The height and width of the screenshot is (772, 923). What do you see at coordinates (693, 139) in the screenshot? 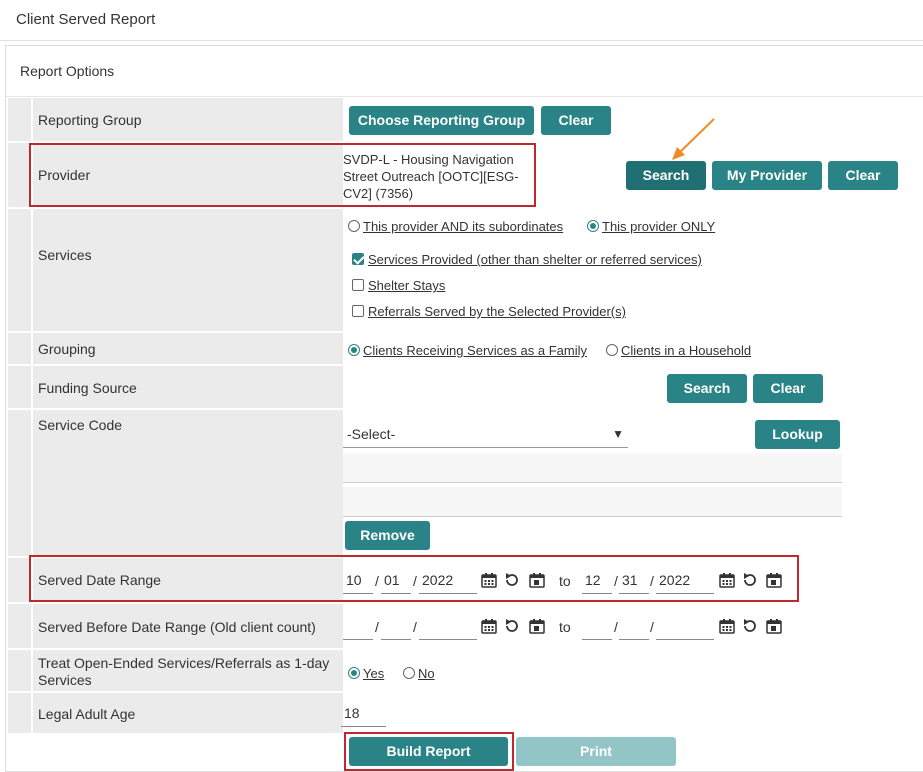
I see `arrow-annotation-icon` at bounding box center [693, 139].